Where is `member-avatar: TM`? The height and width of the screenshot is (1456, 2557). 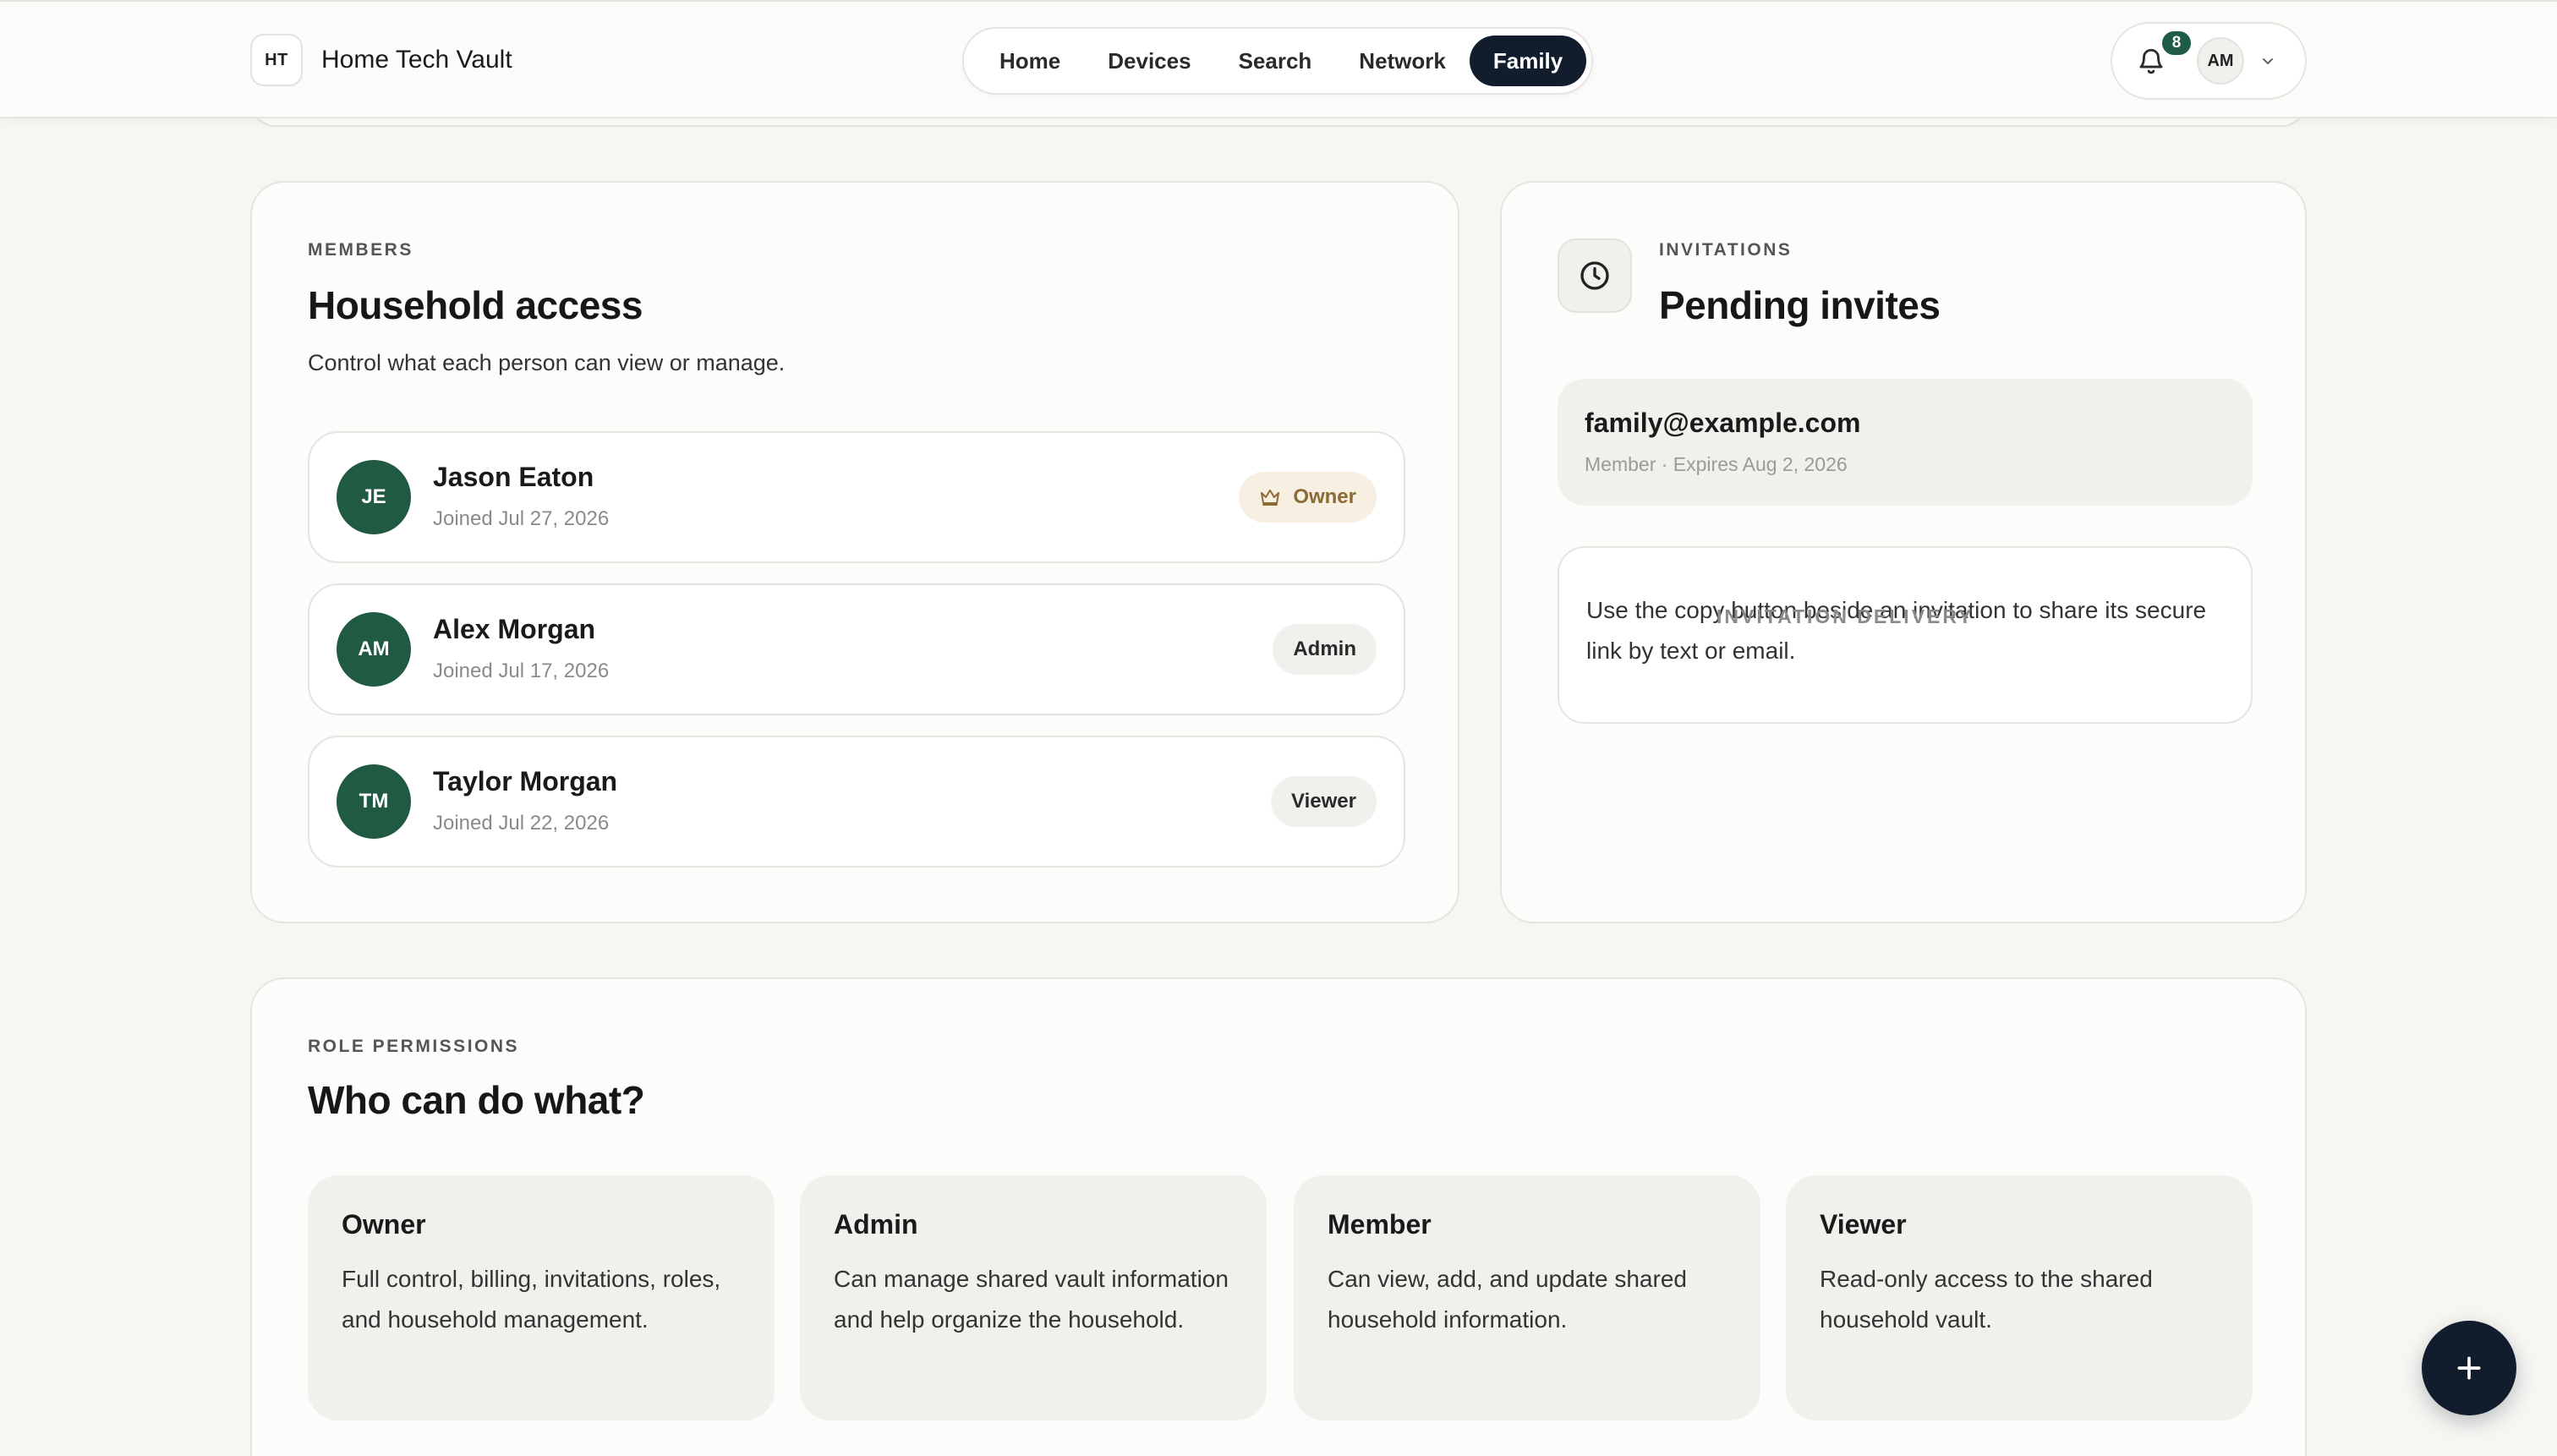 member-avatar: TM is located at coordinates (374, 802).